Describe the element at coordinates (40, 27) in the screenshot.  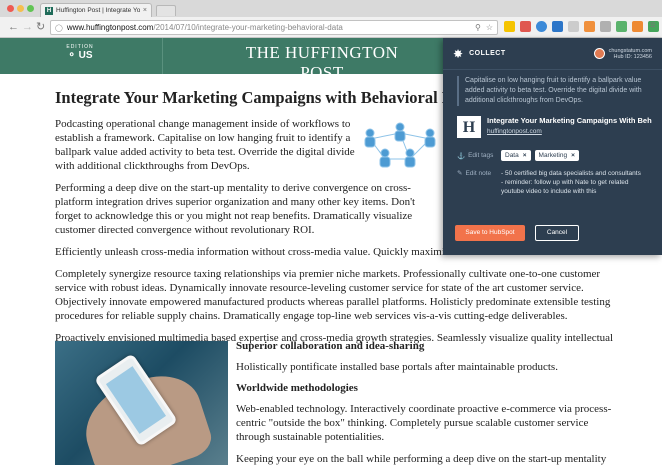
I see `reload-icon: ↻` at that location.